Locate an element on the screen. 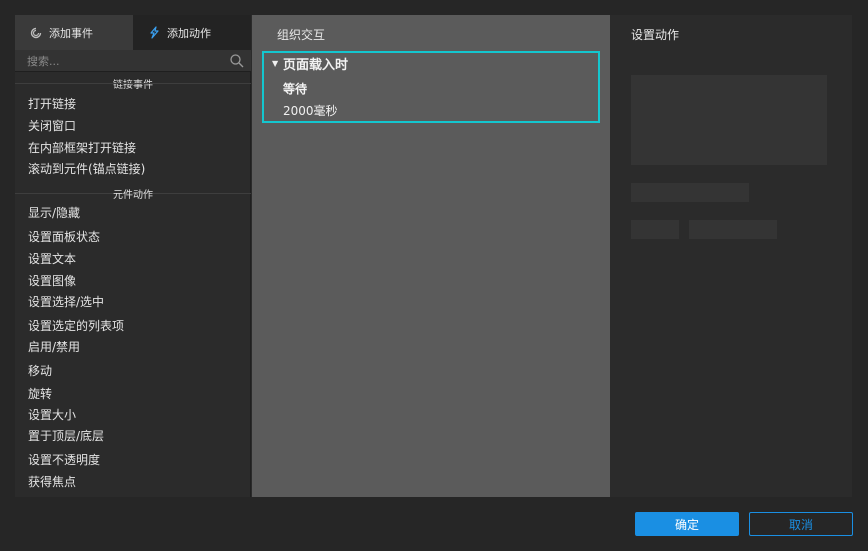 Image resolution: width=868 pixels, height=551 pixels. list-item-bring-front-back: 置于顶层/底层 is located at coordinates (66, 436).